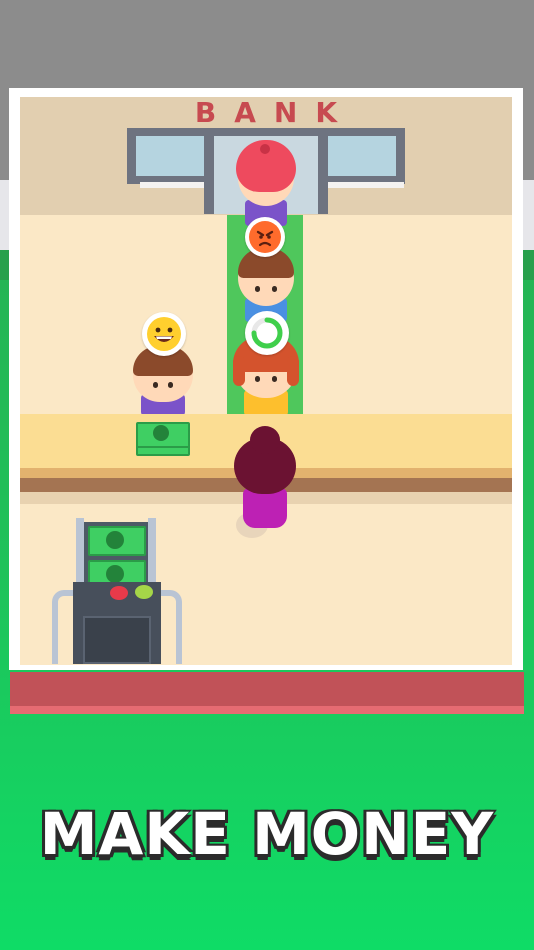  Describe the element at coordinates (265, 477) in the screenshot. I see `cashier-player` at that location.